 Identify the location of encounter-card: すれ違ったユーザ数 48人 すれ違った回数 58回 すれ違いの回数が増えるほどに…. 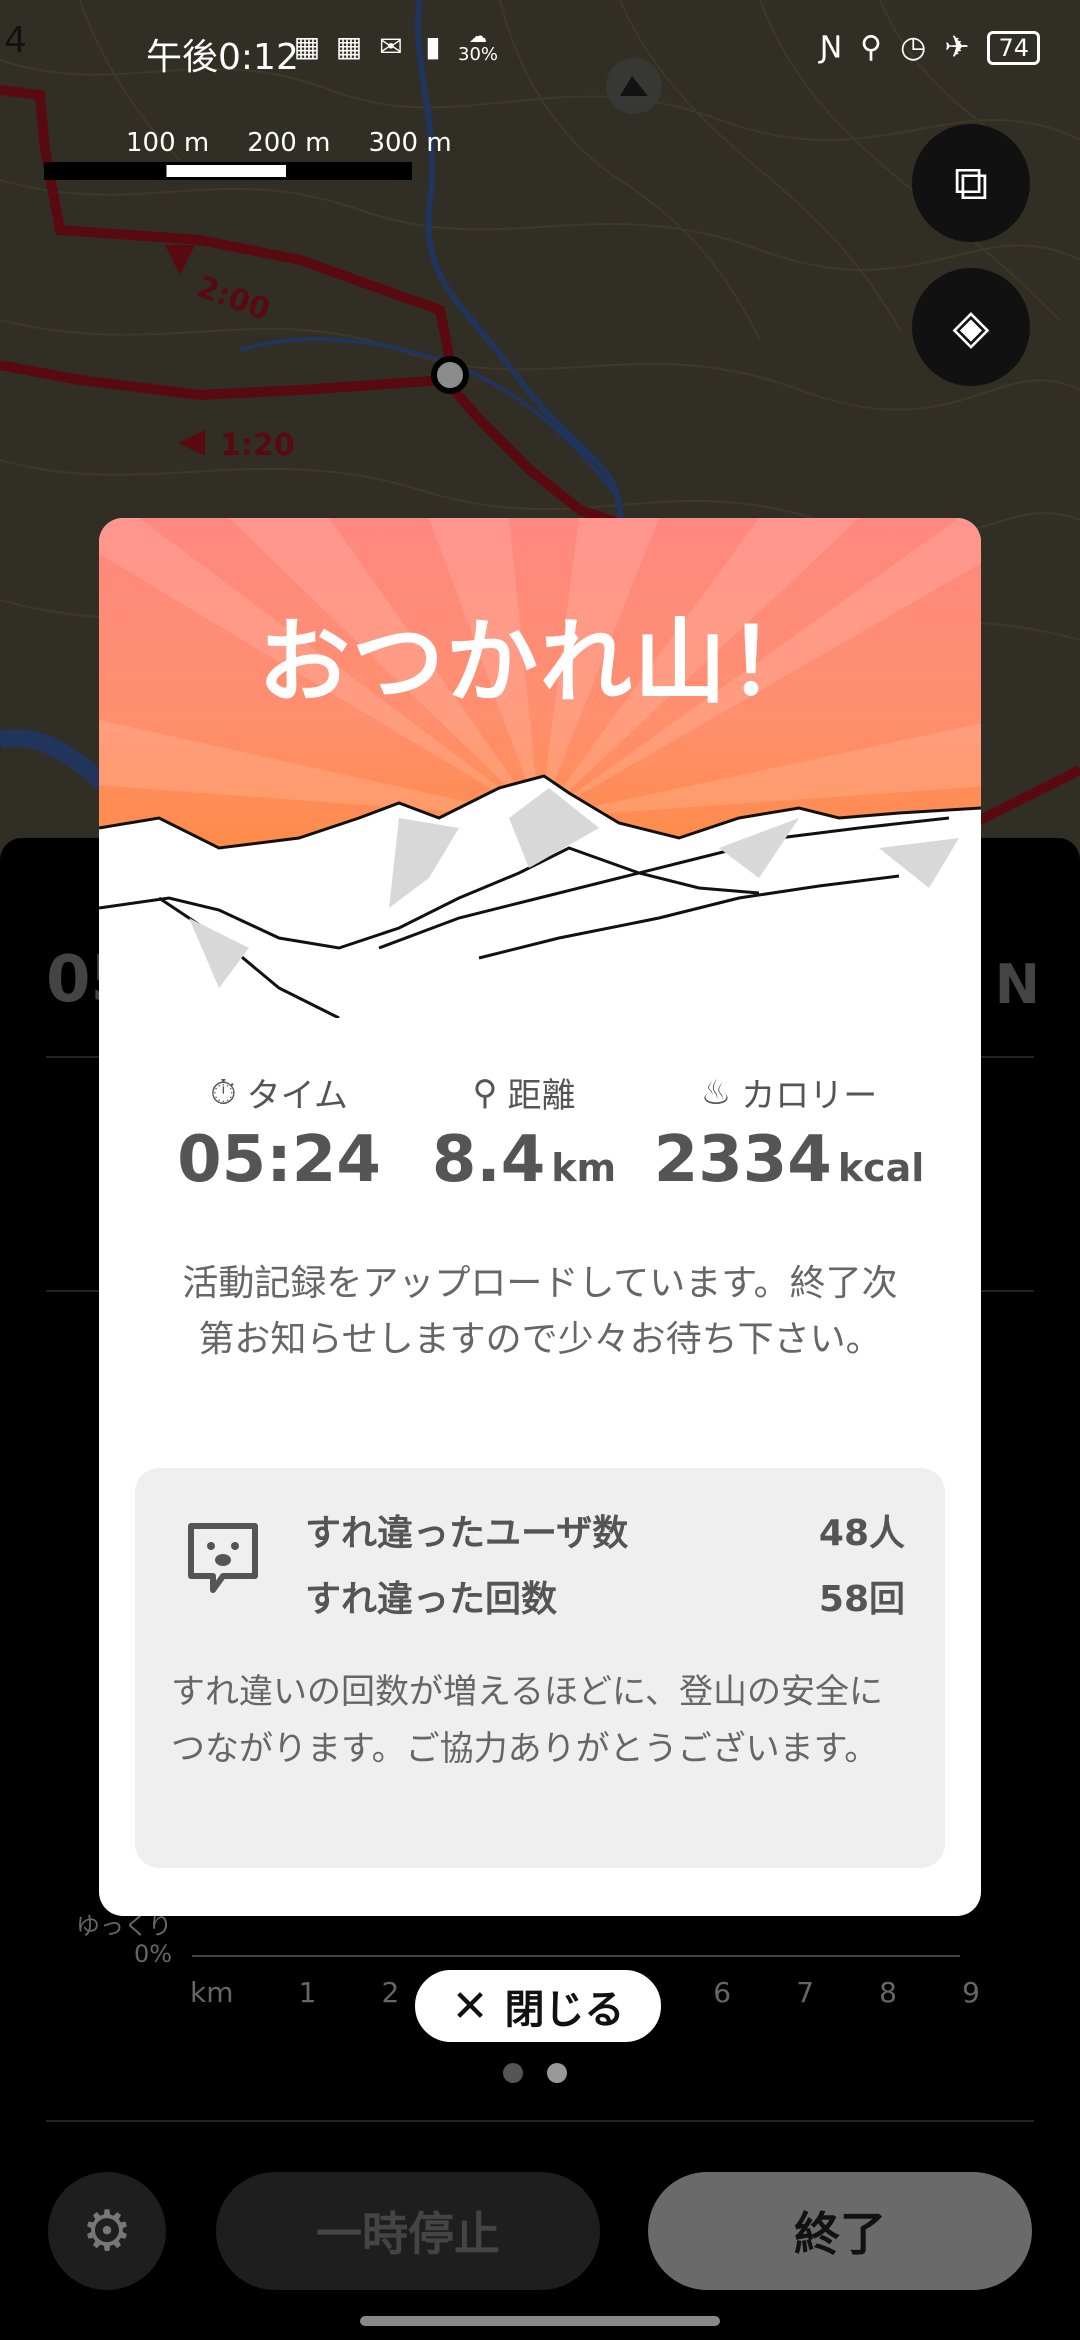
(540, 1668).